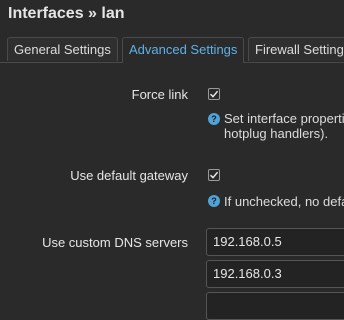  Describe the element at coordinates (66, 13) in the screenshot. I see `page-title: Interfaces » lan` at that location.